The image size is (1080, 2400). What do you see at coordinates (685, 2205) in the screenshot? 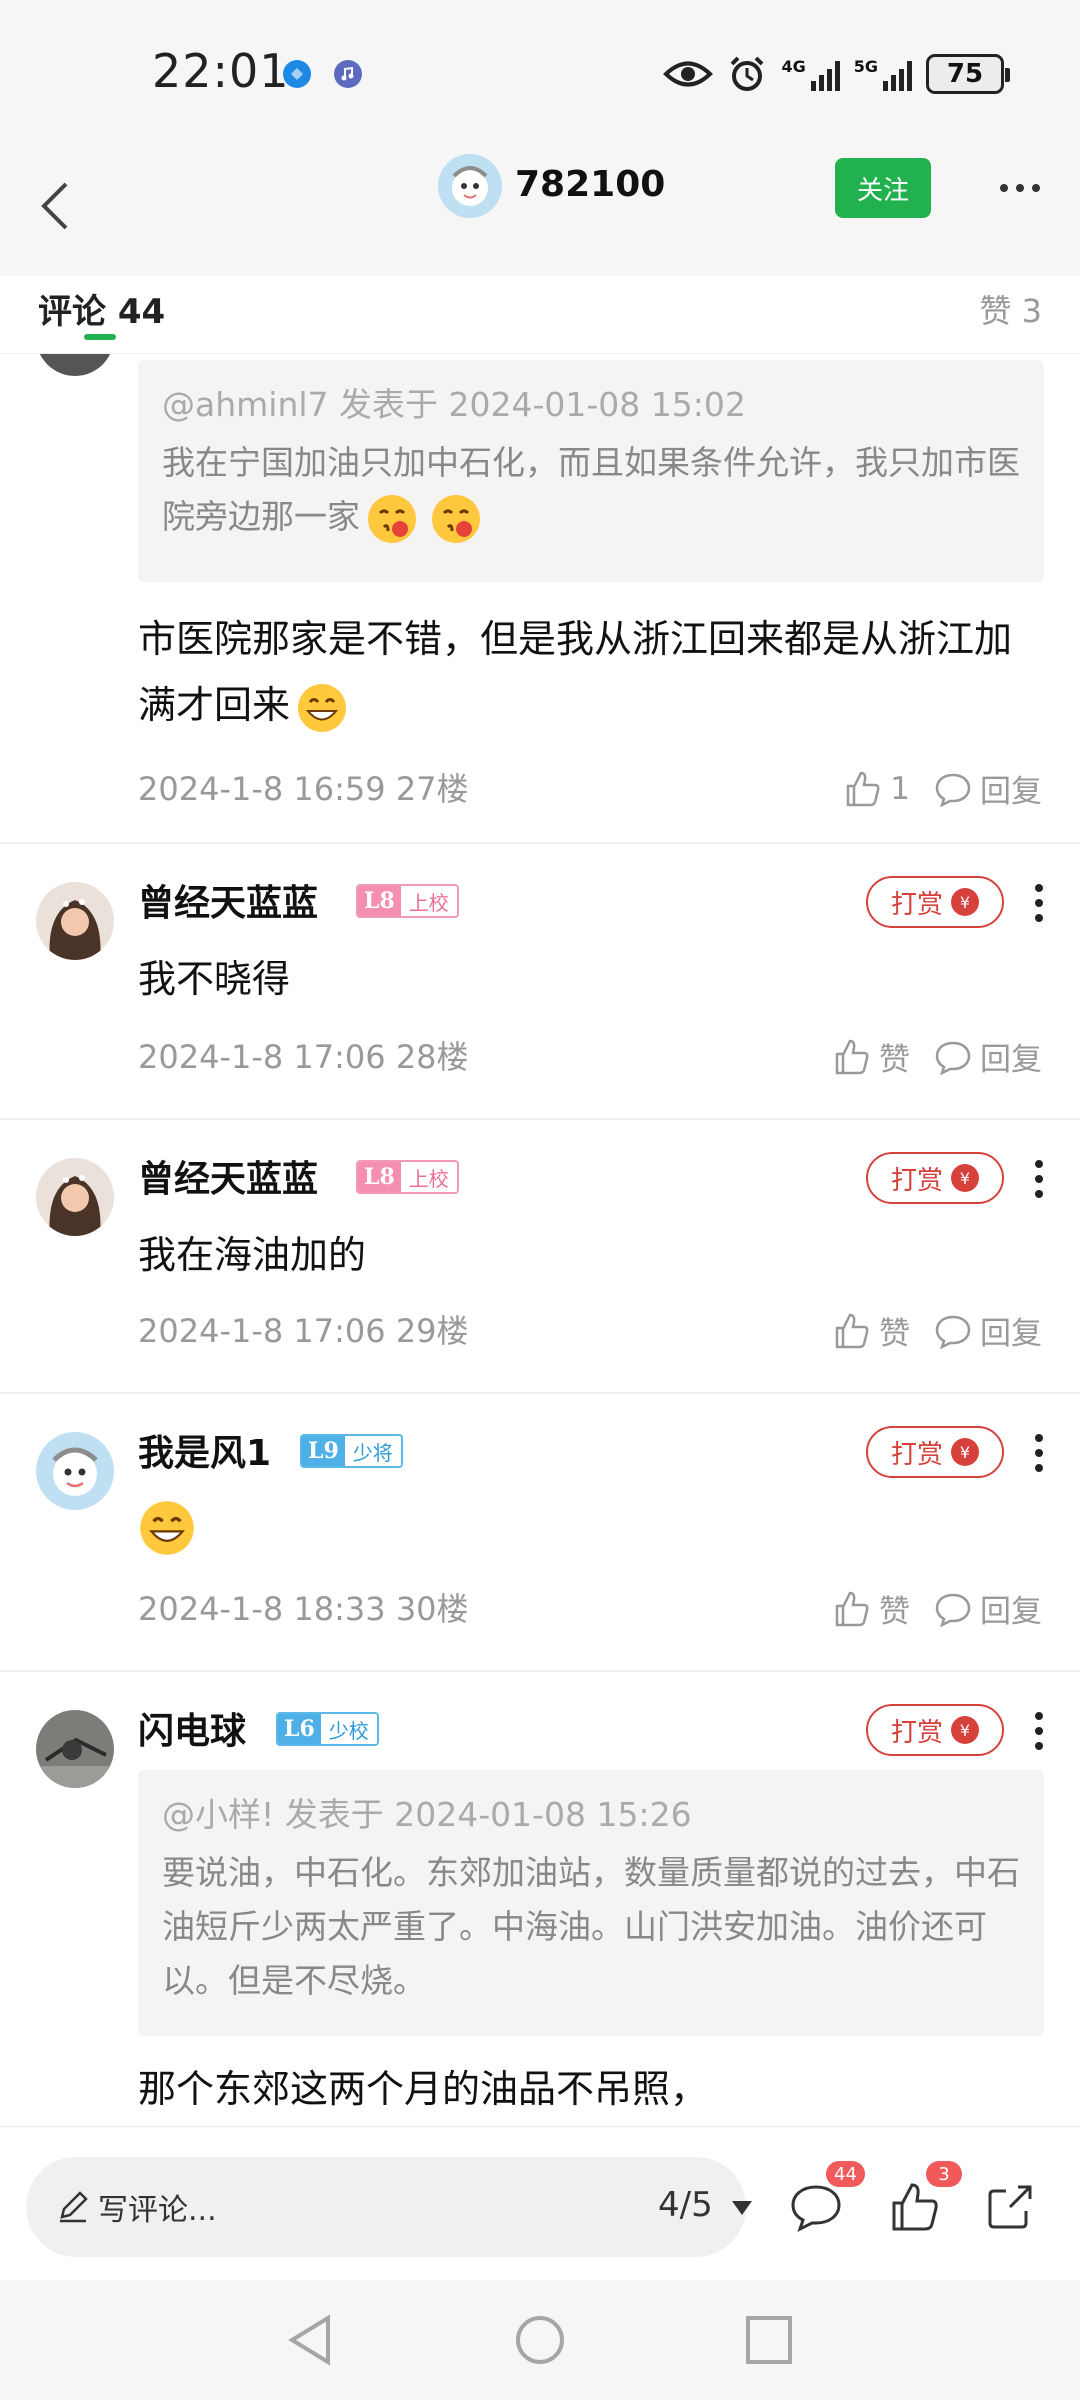
I see `page-indicator: 4/5` at bounding box center [685, 2205].